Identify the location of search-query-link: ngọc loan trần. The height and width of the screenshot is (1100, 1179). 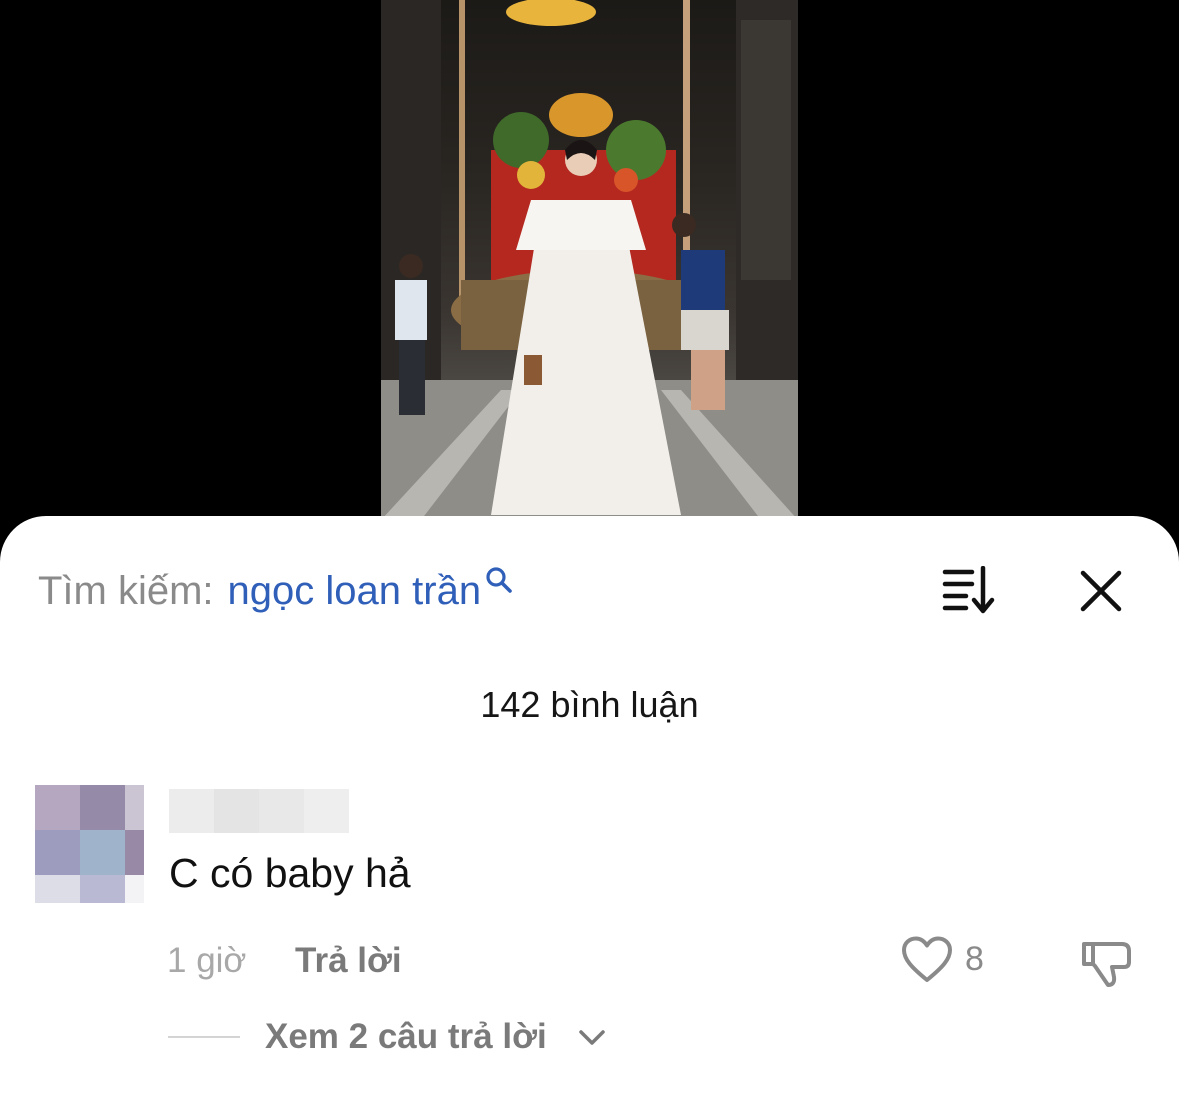
(355, 591).